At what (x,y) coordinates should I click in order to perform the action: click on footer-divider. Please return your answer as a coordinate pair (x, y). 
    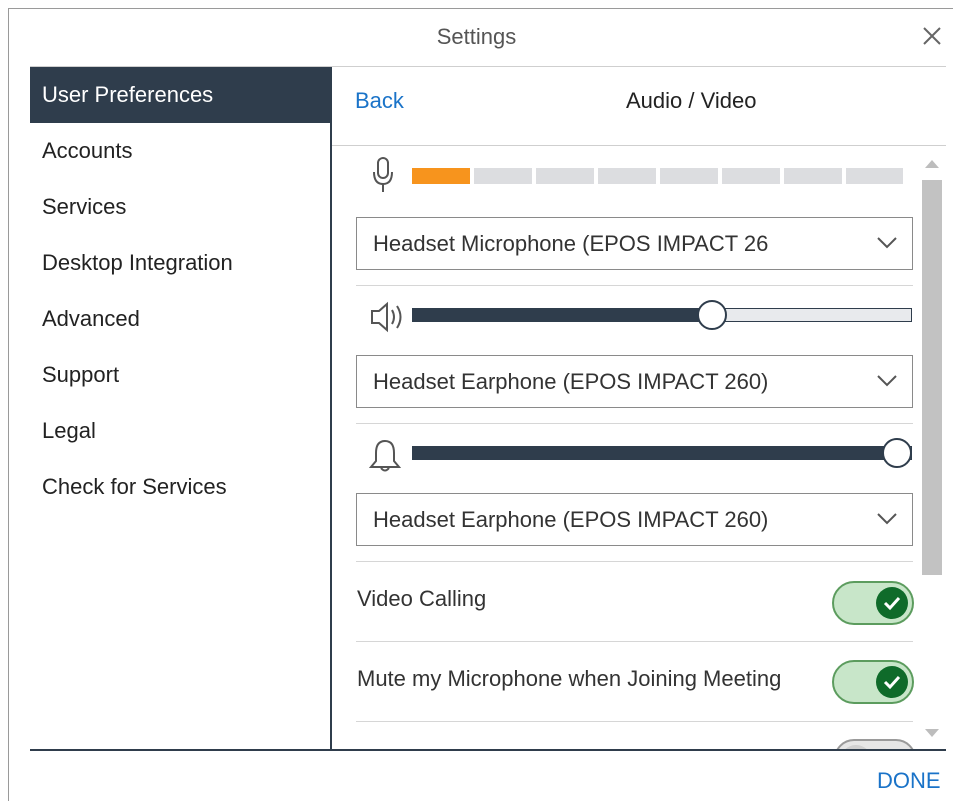
    Looking at the image, I should click on (488, 750).